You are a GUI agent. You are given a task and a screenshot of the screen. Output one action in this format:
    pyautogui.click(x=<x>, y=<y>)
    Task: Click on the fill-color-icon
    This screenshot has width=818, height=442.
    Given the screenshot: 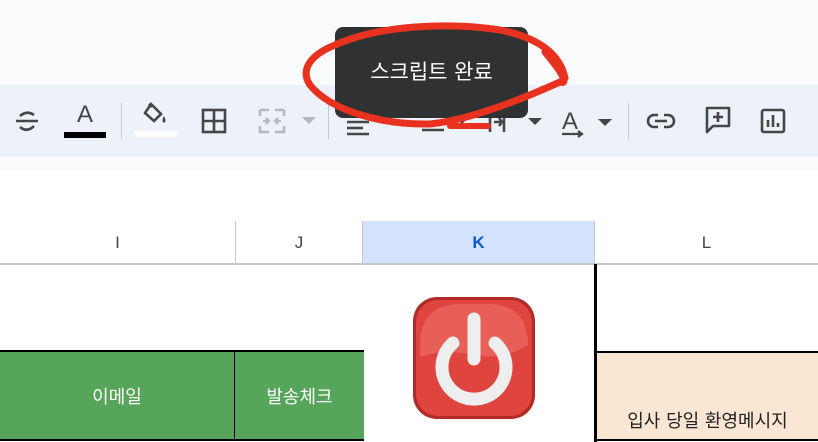 What is the action you would take?
    pyautogui.click(x=154, y=112)
    